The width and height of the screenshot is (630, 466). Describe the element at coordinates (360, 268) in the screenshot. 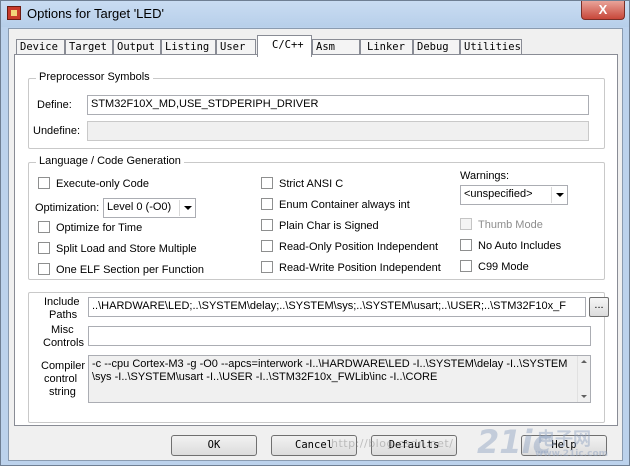

I see `rwpi-label: Read-Write Position Independent` at that location.